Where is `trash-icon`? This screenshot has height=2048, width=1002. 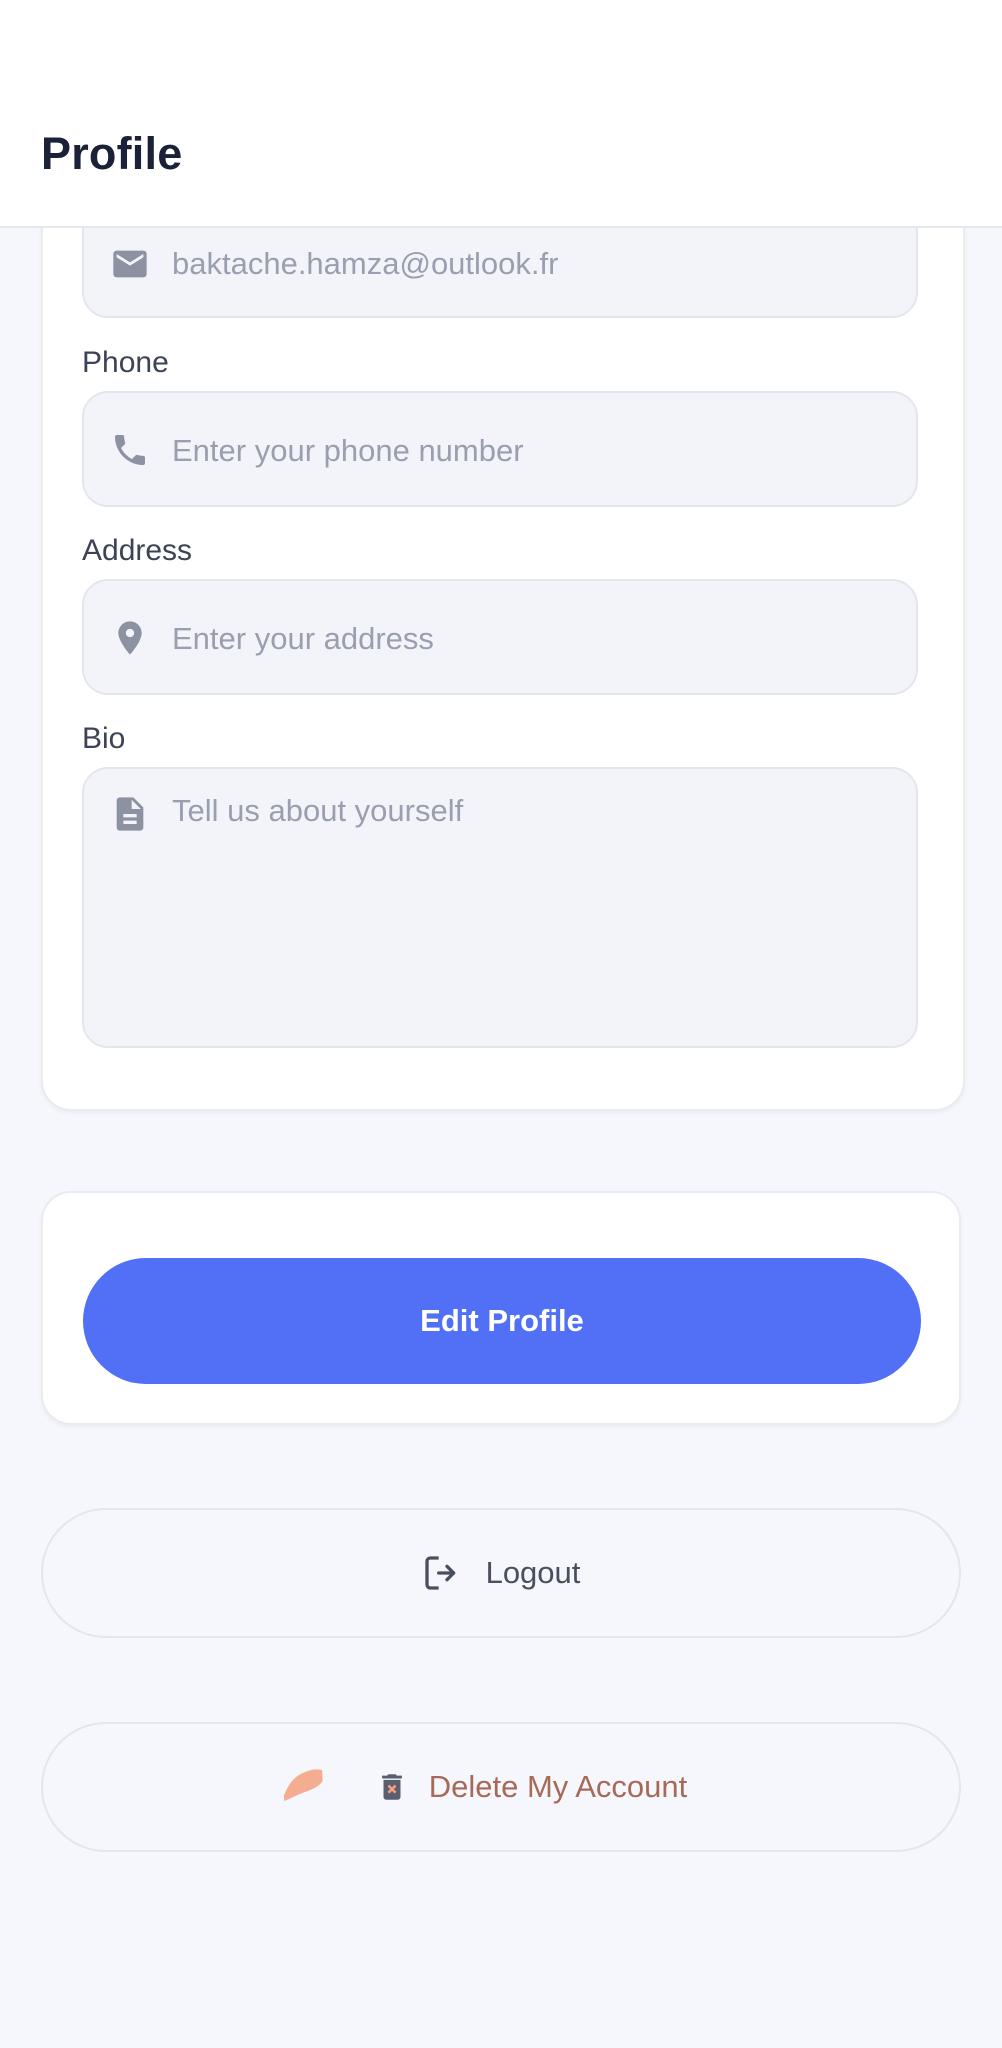 trash-icon is located at coordinates (391, 1787).